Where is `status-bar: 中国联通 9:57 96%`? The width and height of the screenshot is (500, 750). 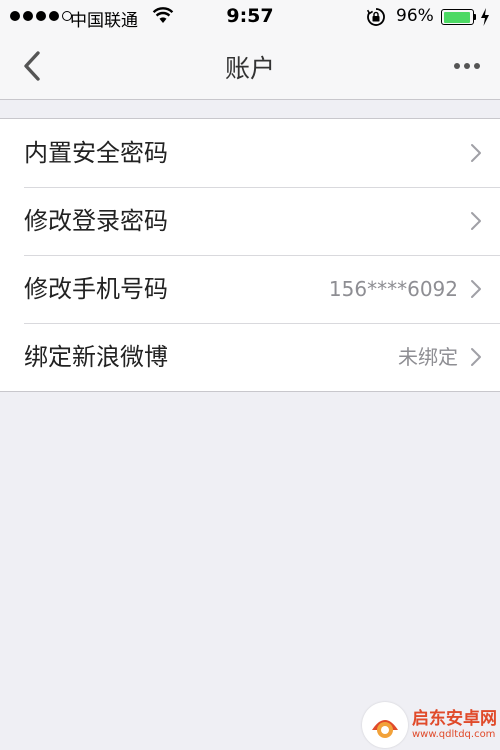 status-bar: 中国联通 9:57 96% is located at coordinates (250, 17).